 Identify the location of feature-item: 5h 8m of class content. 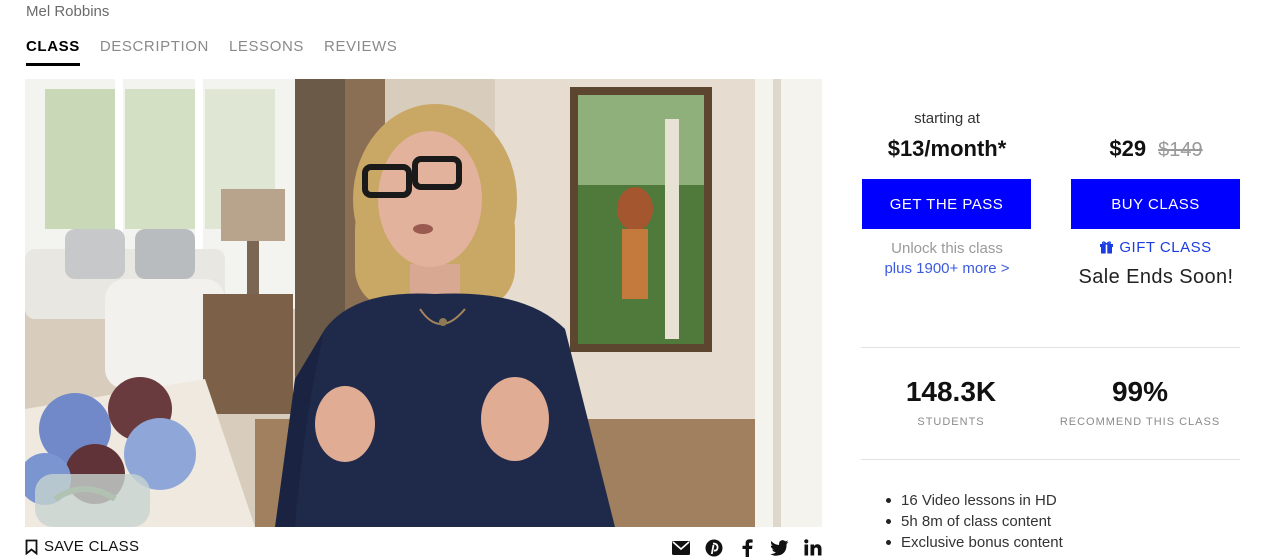
(973, 521).